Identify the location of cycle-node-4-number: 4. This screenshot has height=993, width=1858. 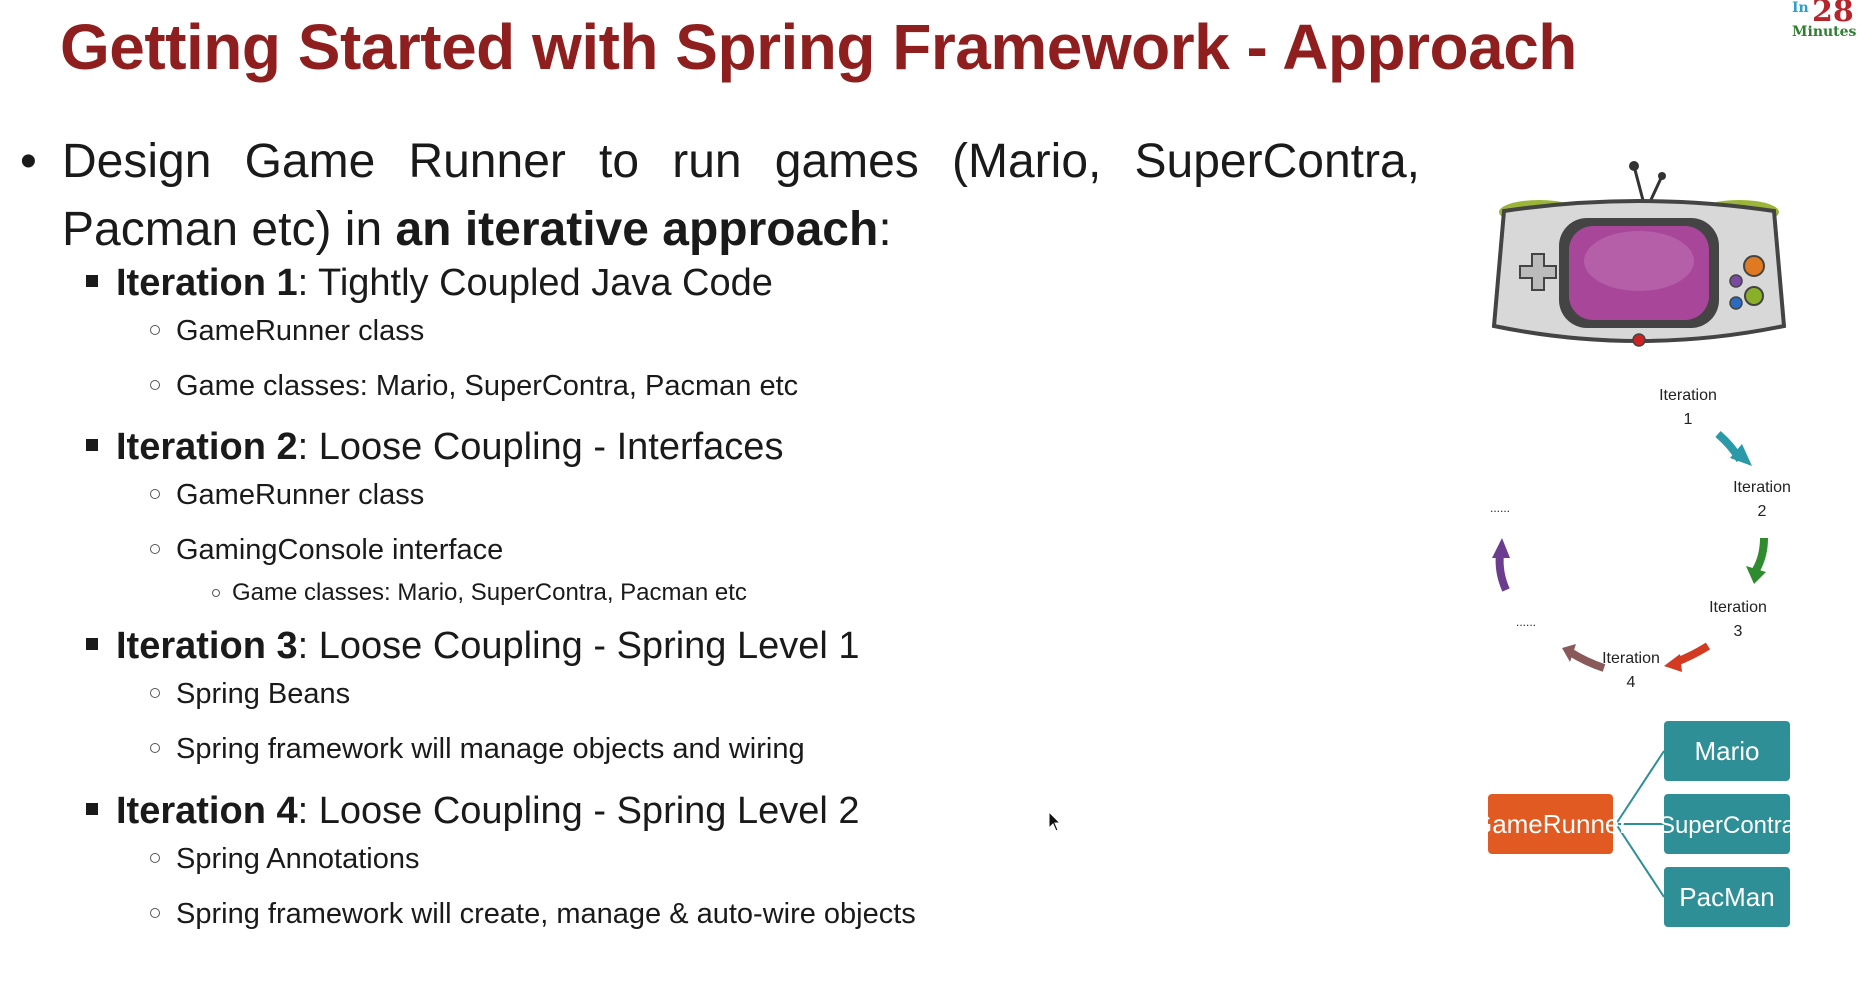
(1631, 682).